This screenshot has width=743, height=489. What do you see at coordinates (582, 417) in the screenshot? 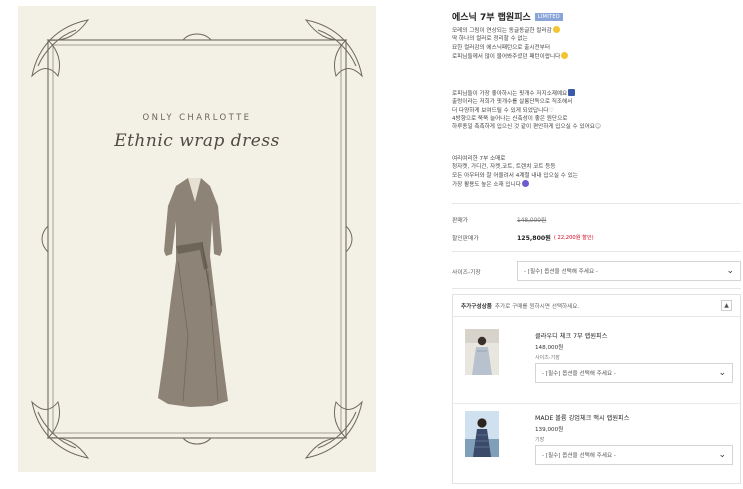
I see `addon-name: MADE 볼륨 깅엄체크 맥시 랩원피스` at bounding box center [582, 417].